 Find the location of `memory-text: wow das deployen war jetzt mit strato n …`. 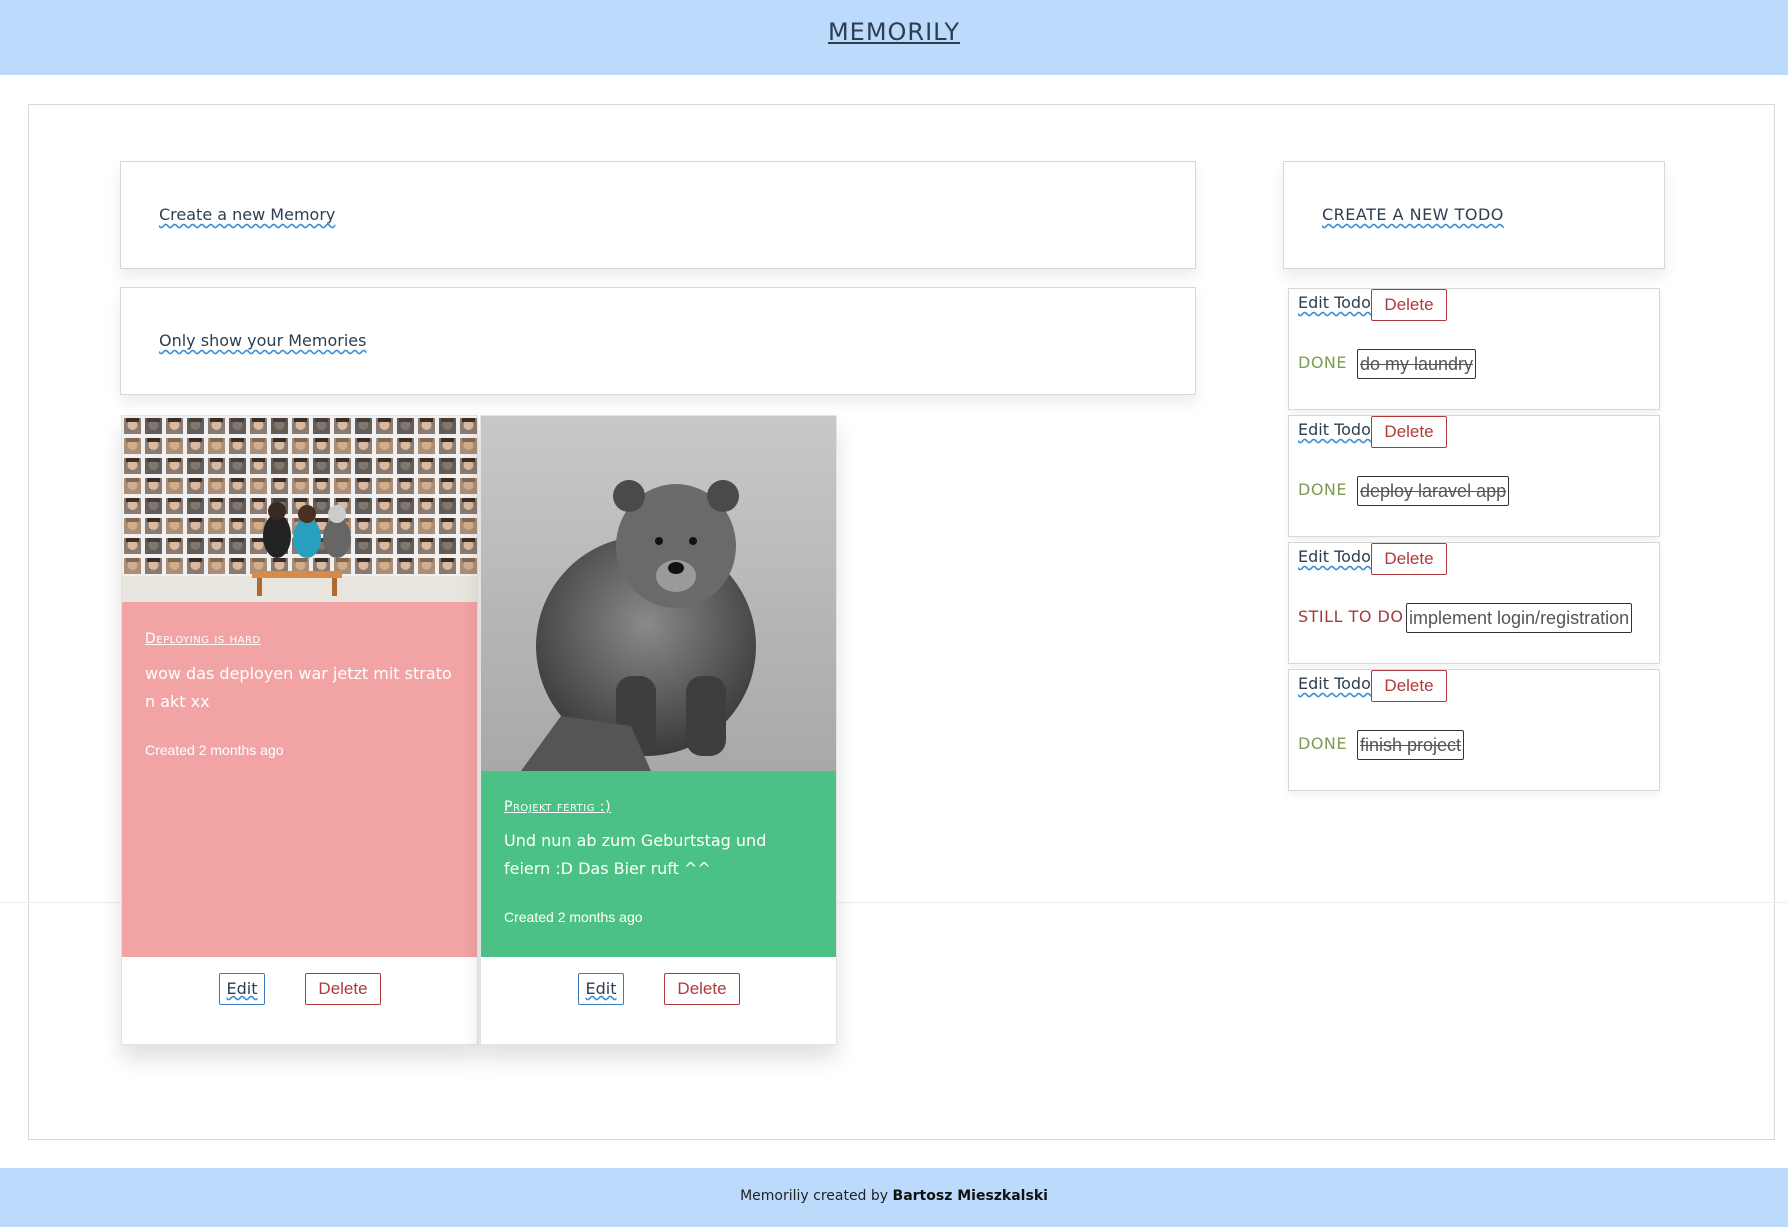

memory-text: wow das deployen war jetzt mit strato n … is located at coordinates (298, 687).